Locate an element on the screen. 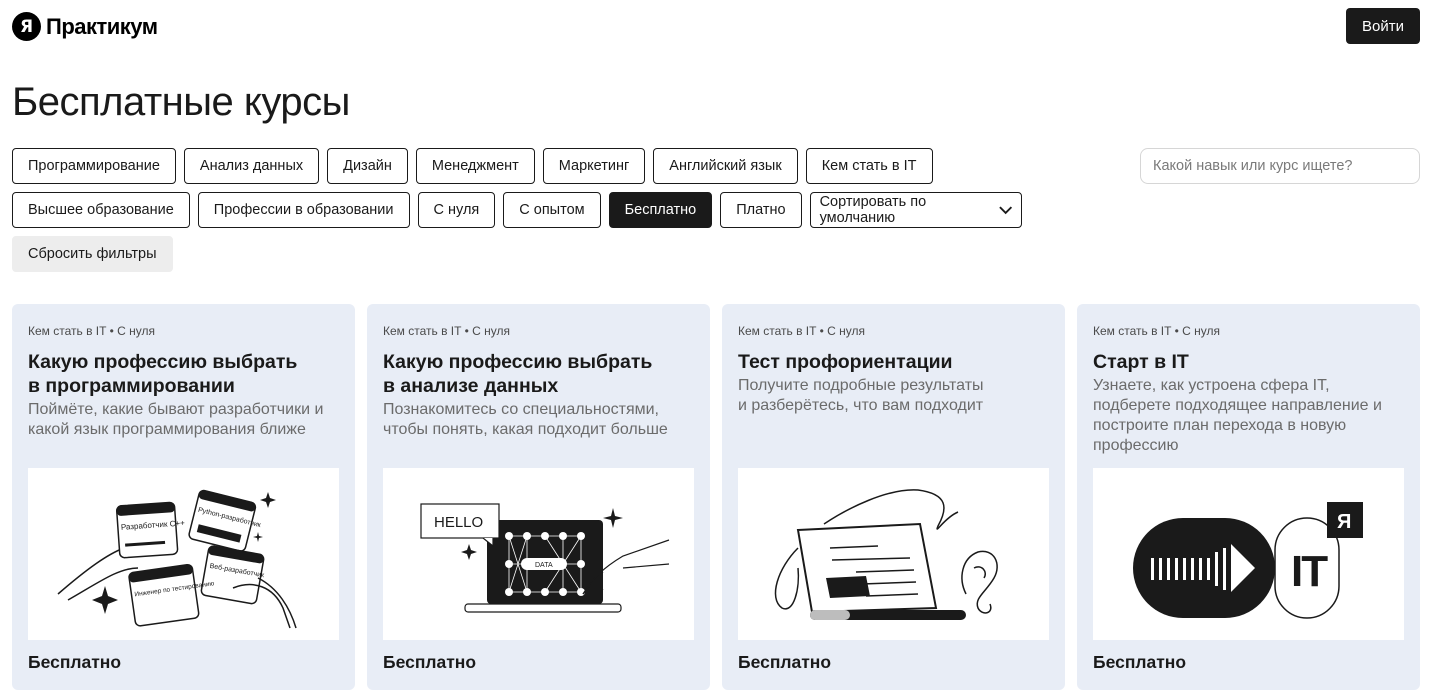  filter-chip-english: Английский язык is located at coordinates (725, 166).